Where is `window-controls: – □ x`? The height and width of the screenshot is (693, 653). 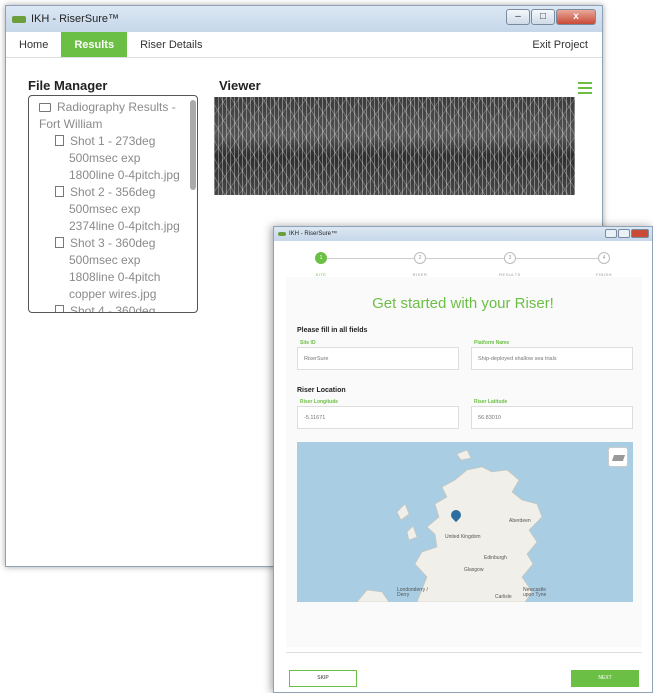 window-controls: – □ x is located at coordinates (551, 17).